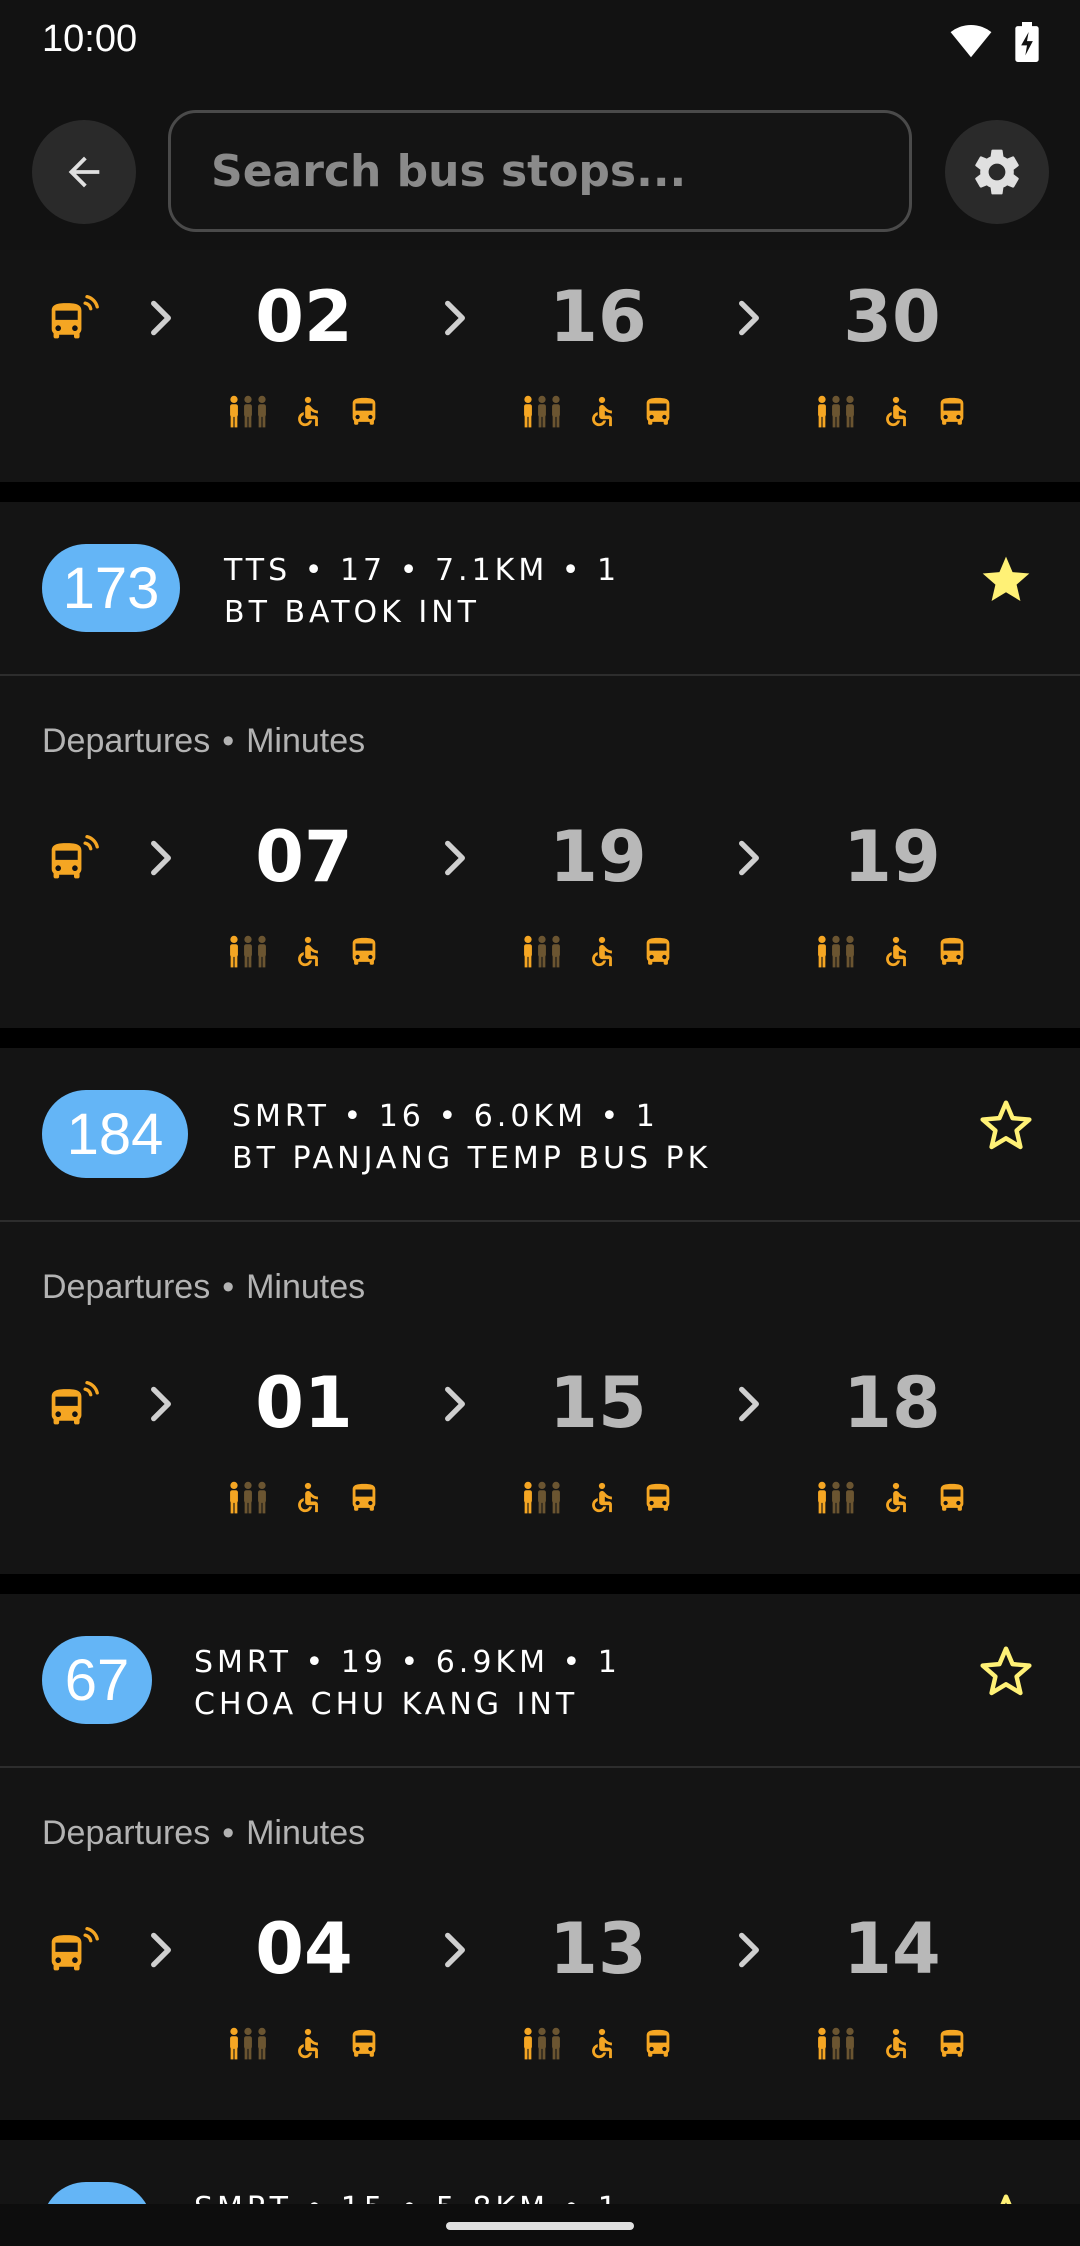  What do you see at coordinates (540, 2003) in the screenshot?
I see `arrivals-row: 04 13 14` at bounding box center [540, 2003].